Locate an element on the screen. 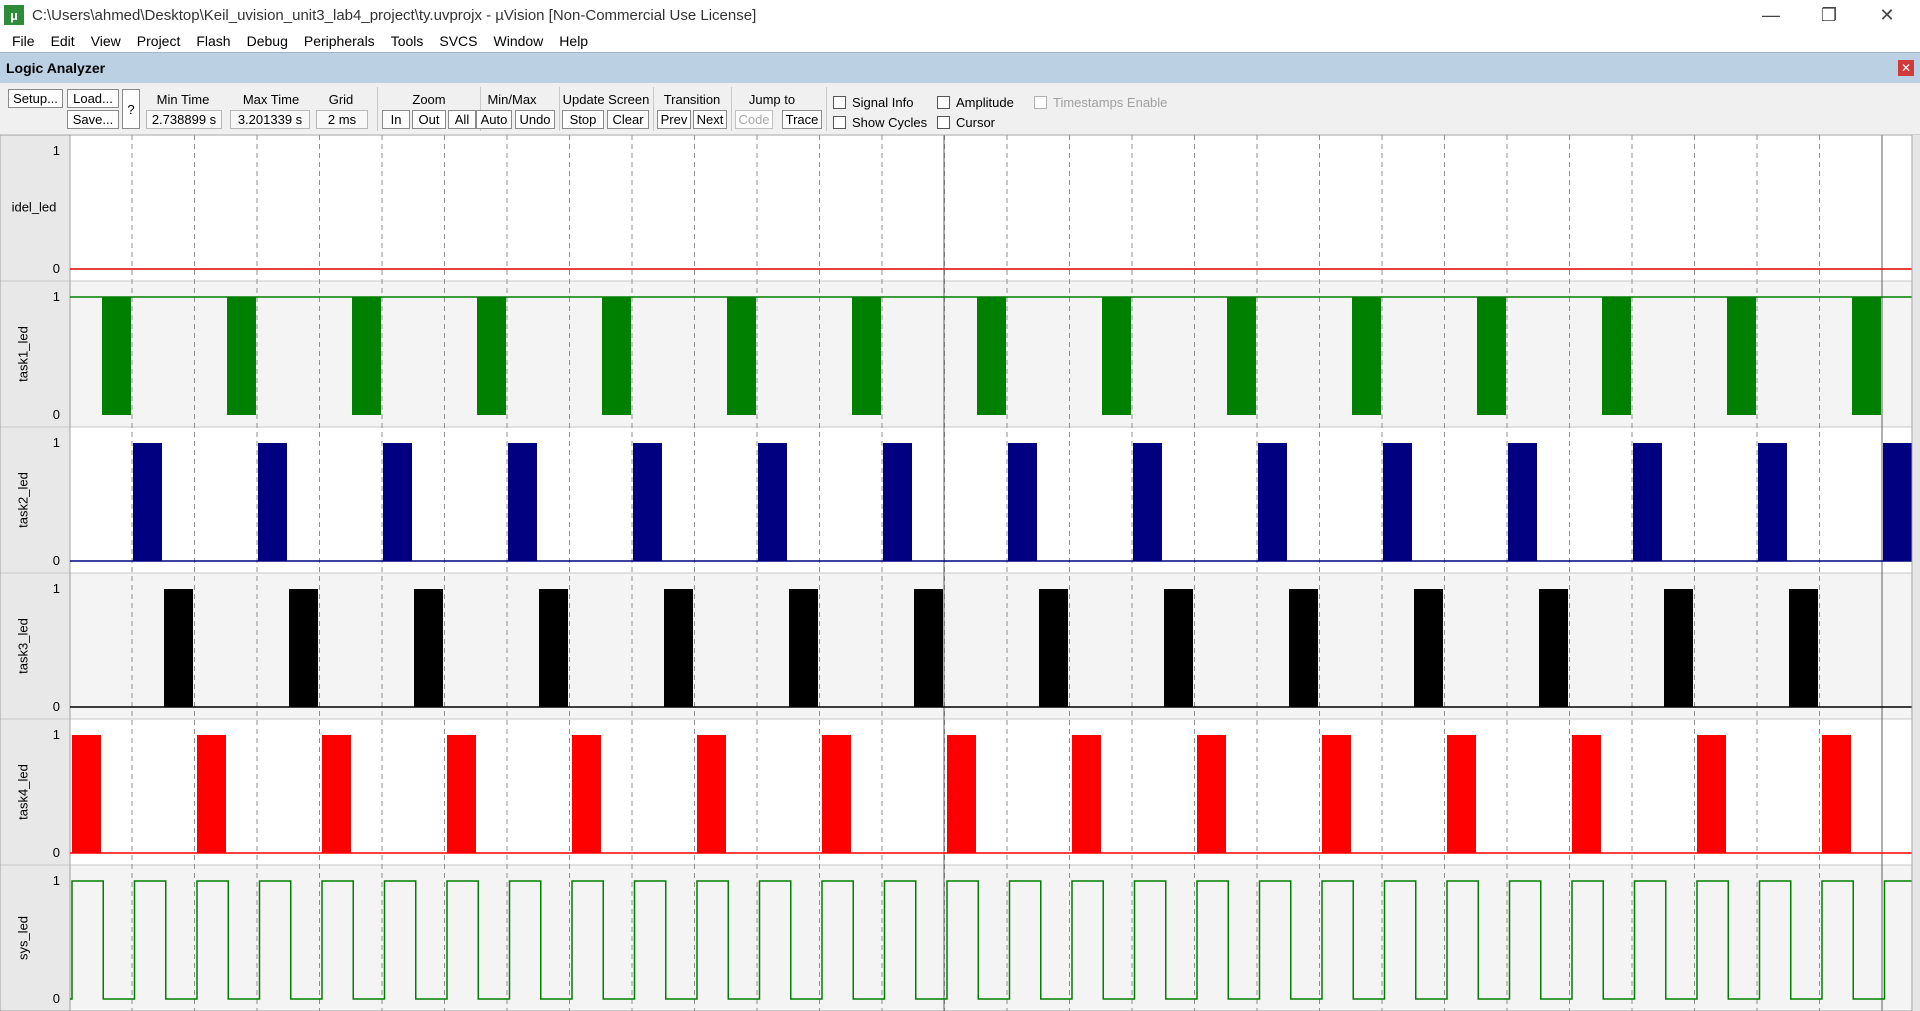 The width and height of the screenshot is (1920, 1011). menu-file: File is located at coordinates (23, 41).